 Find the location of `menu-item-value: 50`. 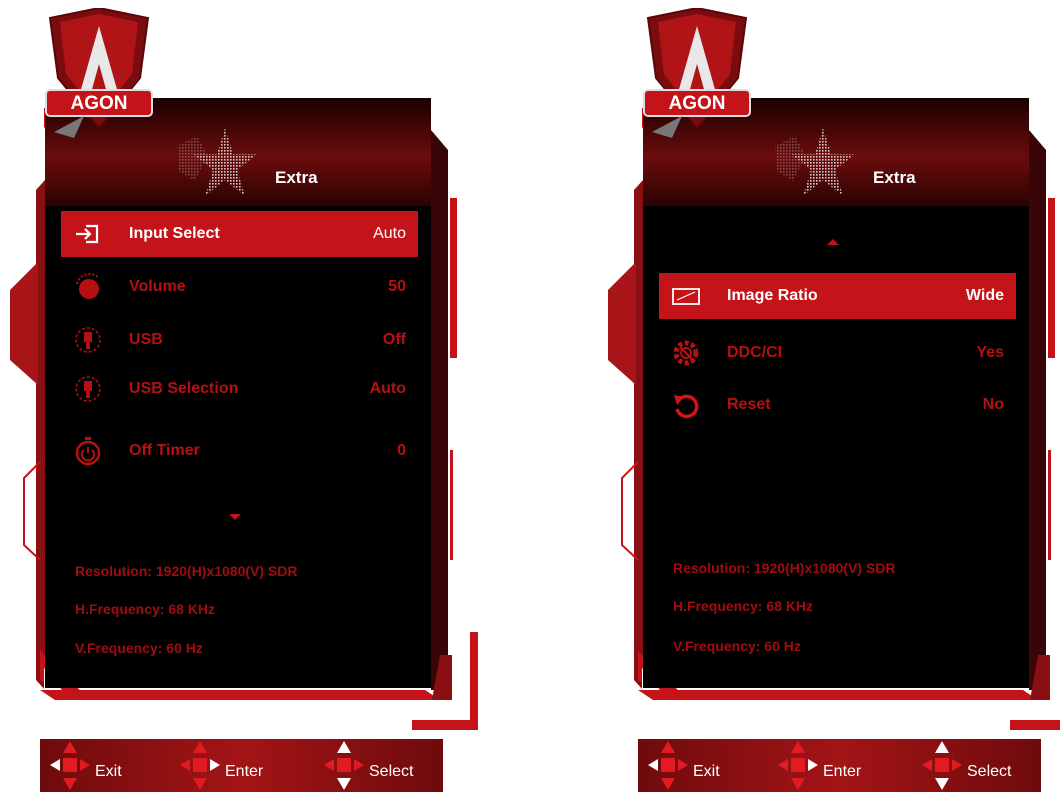

menu-item-value: 50 is located at coordinates (397, 286).